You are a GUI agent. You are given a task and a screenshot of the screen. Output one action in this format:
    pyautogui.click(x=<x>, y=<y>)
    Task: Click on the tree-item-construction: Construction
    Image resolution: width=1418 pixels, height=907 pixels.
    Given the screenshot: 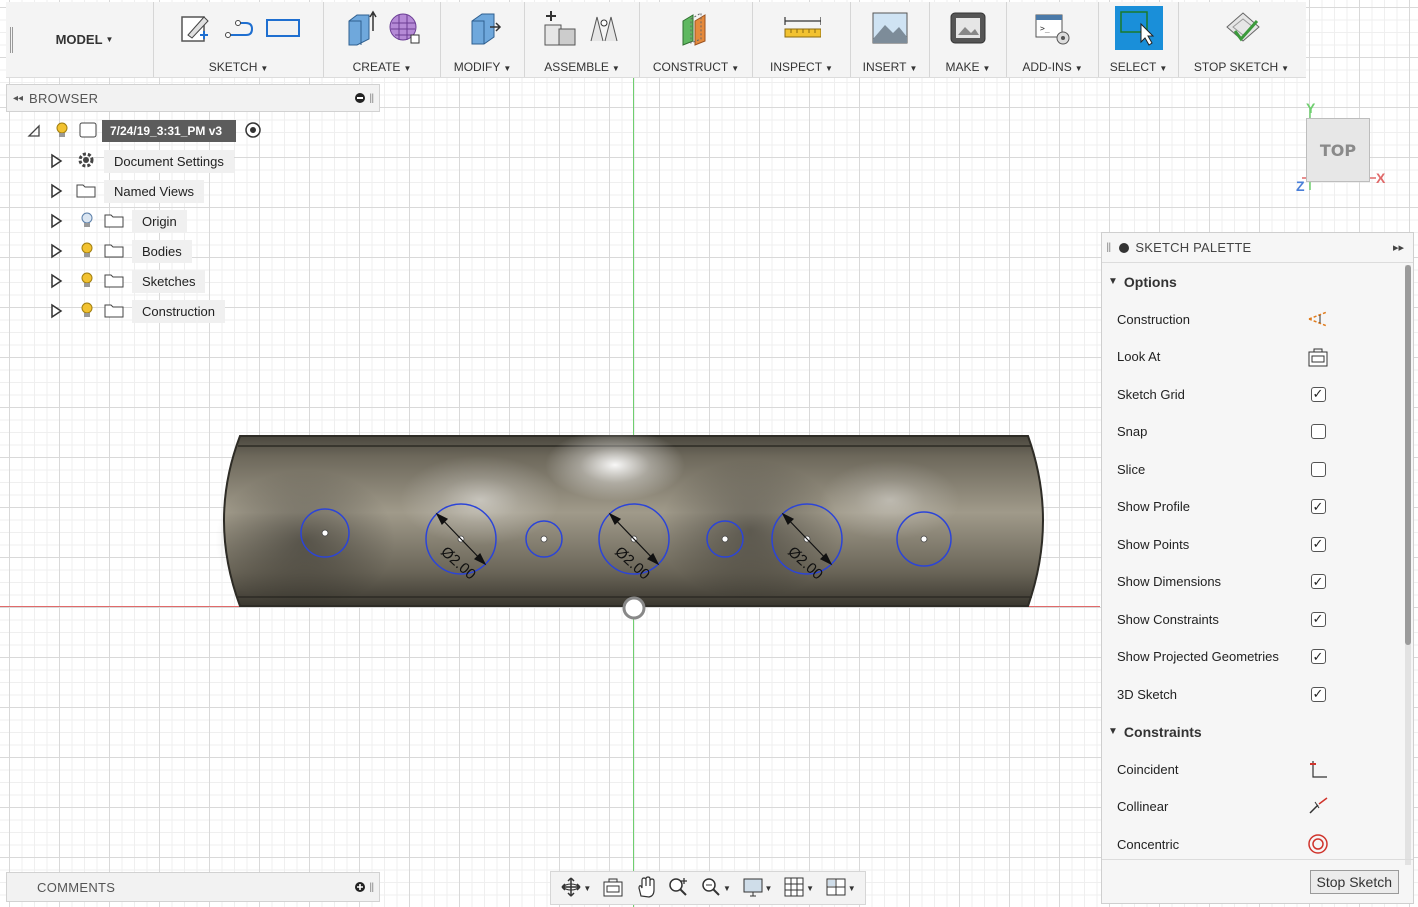 What is the action you would take?
    pyautogui.click(x=136, y=311)
    